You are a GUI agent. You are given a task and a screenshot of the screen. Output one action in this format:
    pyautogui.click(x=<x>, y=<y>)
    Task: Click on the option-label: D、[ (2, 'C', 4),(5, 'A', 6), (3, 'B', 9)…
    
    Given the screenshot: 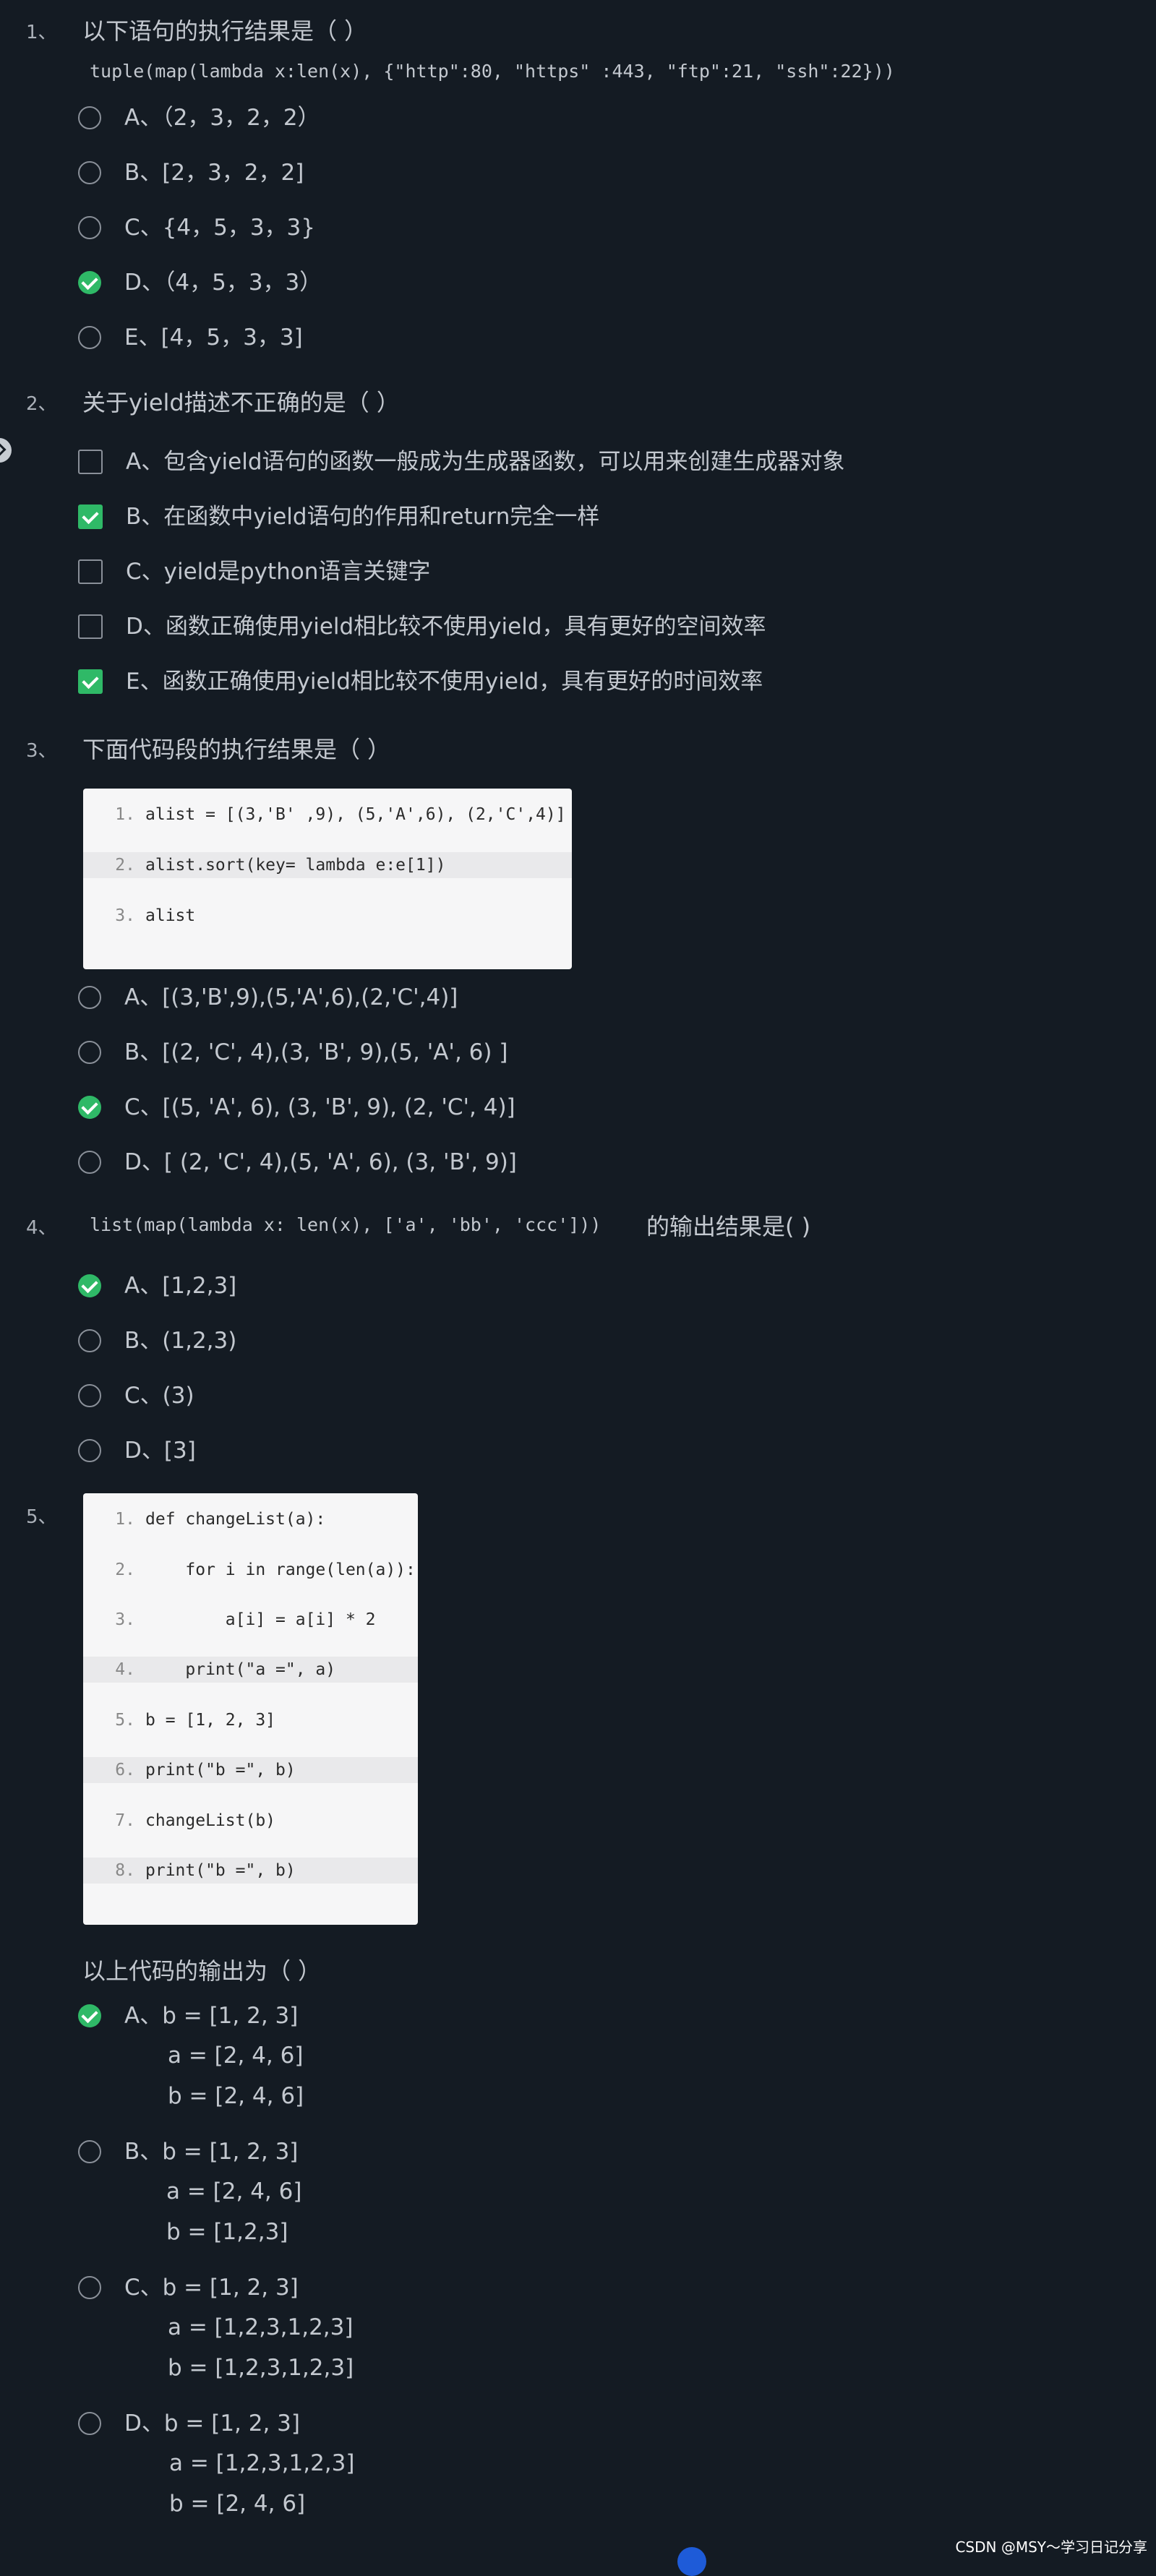 What is the action you would take?
    pyautogui.click(x=320, y=1162)
    